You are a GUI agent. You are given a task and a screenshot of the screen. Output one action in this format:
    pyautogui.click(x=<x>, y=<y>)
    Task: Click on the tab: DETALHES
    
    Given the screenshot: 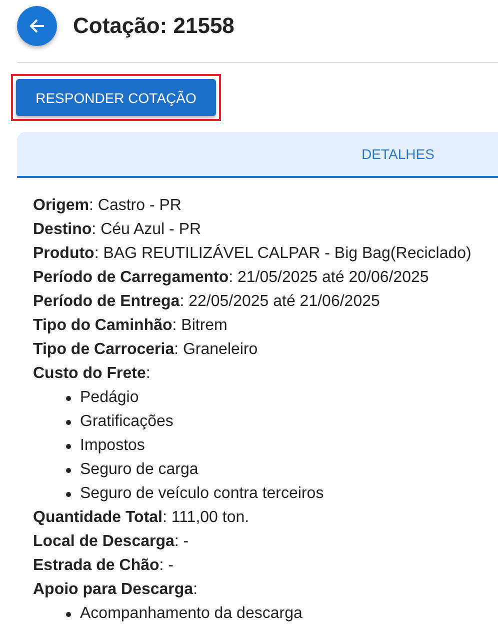 What is the action you would take?
    pyautogui.click(x=398, y=154)
    